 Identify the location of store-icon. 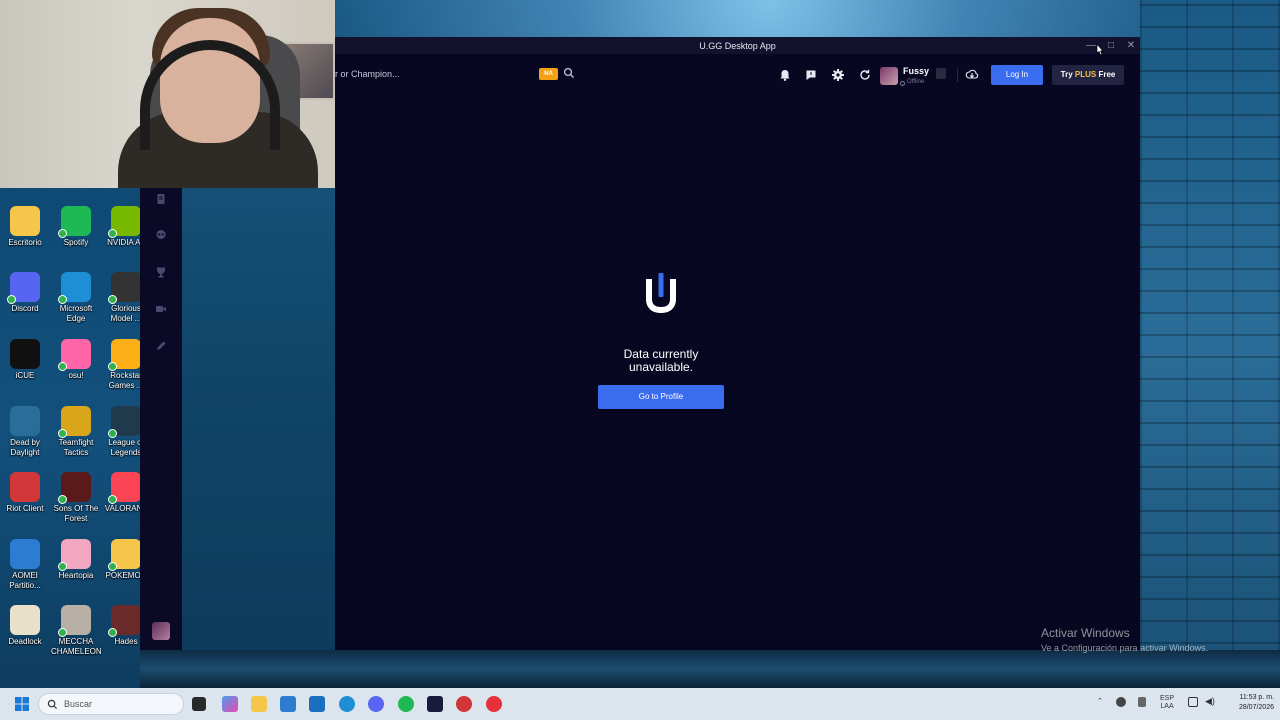
(288, 704).